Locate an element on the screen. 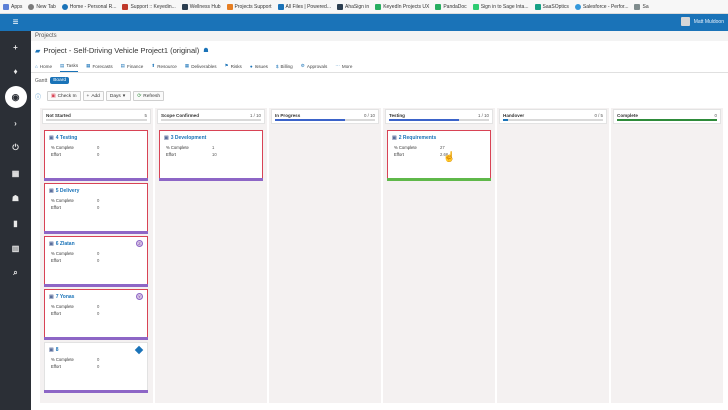  plus-icon: + is located at coordinates (88, 96).